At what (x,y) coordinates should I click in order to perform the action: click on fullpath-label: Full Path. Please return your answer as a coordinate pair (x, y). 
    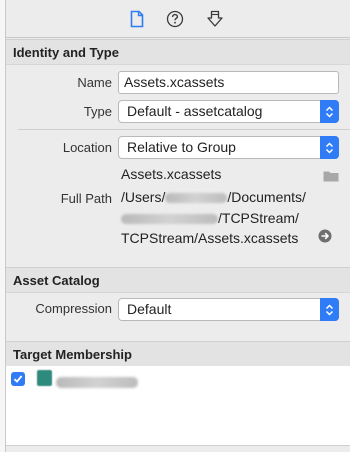
    Looking at the image, I should click on (86, 198).